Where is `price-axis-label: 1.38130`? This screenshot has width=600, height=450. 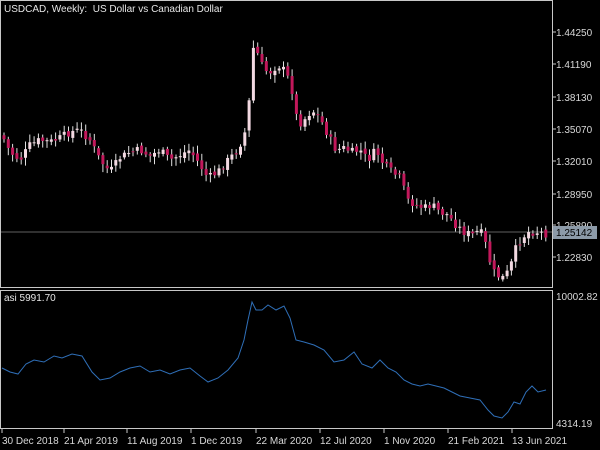
price-axis-label: 1.38130 is located at coordinates (574, 98).